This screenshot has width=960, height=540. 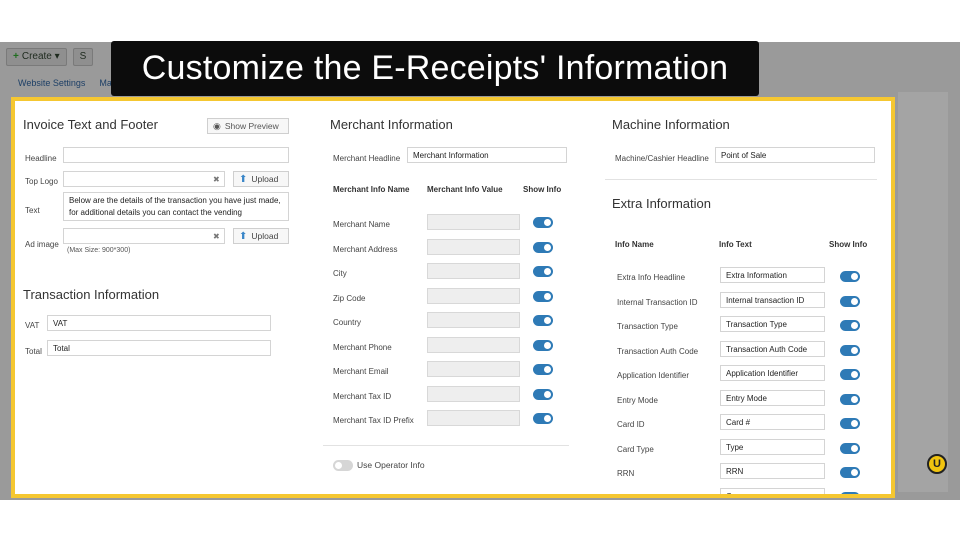 What do you see at coordinates (651, 277) in the screenshot?
I see `extra-row-label: Extra Info Headline` at bounding box center [651, 277].